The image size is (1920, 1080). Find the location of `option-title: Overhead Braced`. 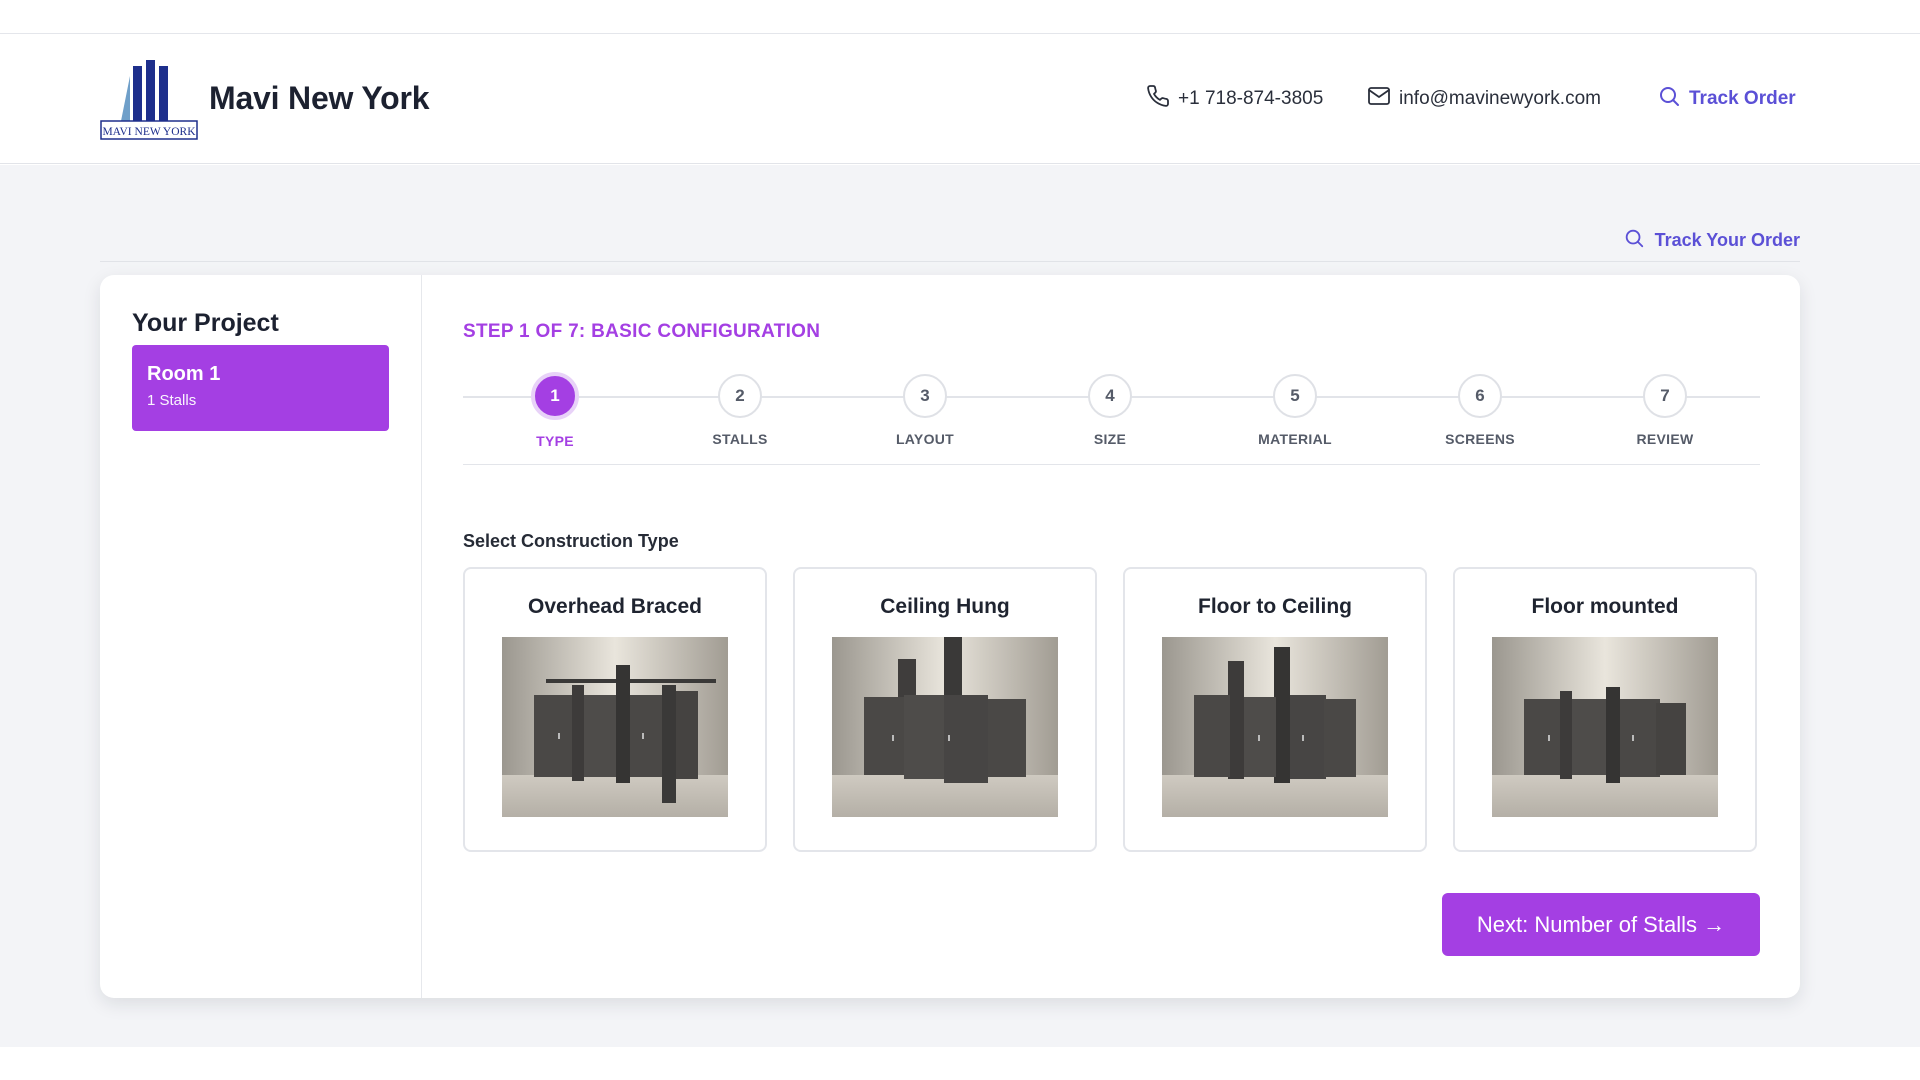

option-title: Overhead Braced is located at coordinates (615, 606).